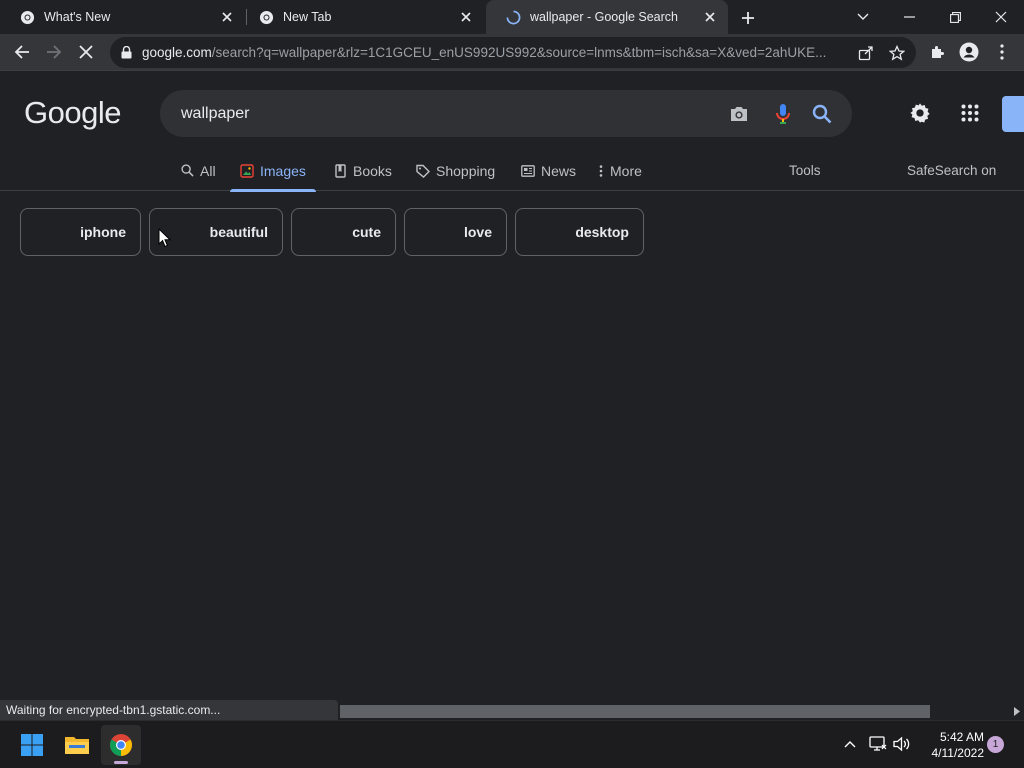 This screenshot has width=1024, height=768. I want to click on stop-loading-button, so click(86, 52).